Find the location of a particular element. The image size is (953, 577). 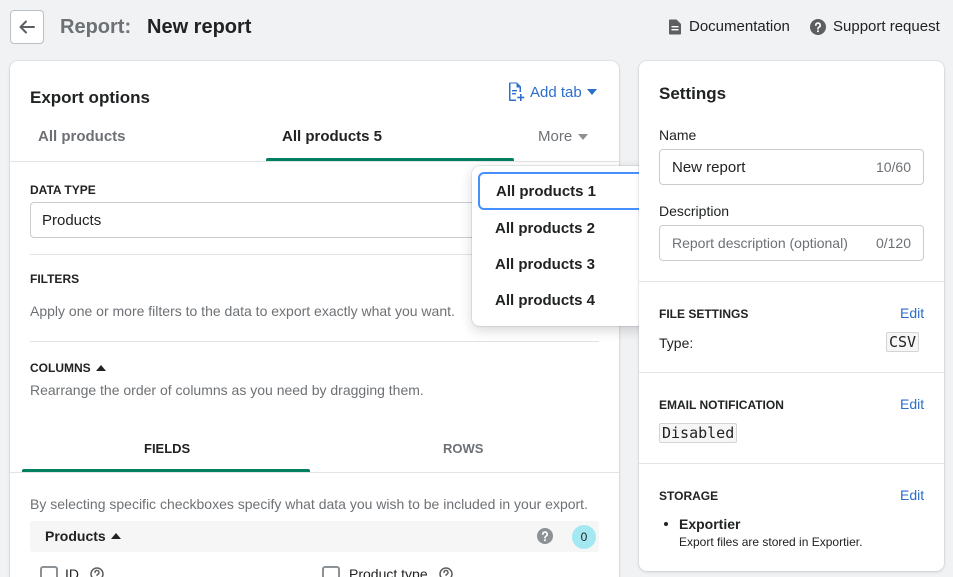

support-request-link: Support request is located at coordinates (875, 26).